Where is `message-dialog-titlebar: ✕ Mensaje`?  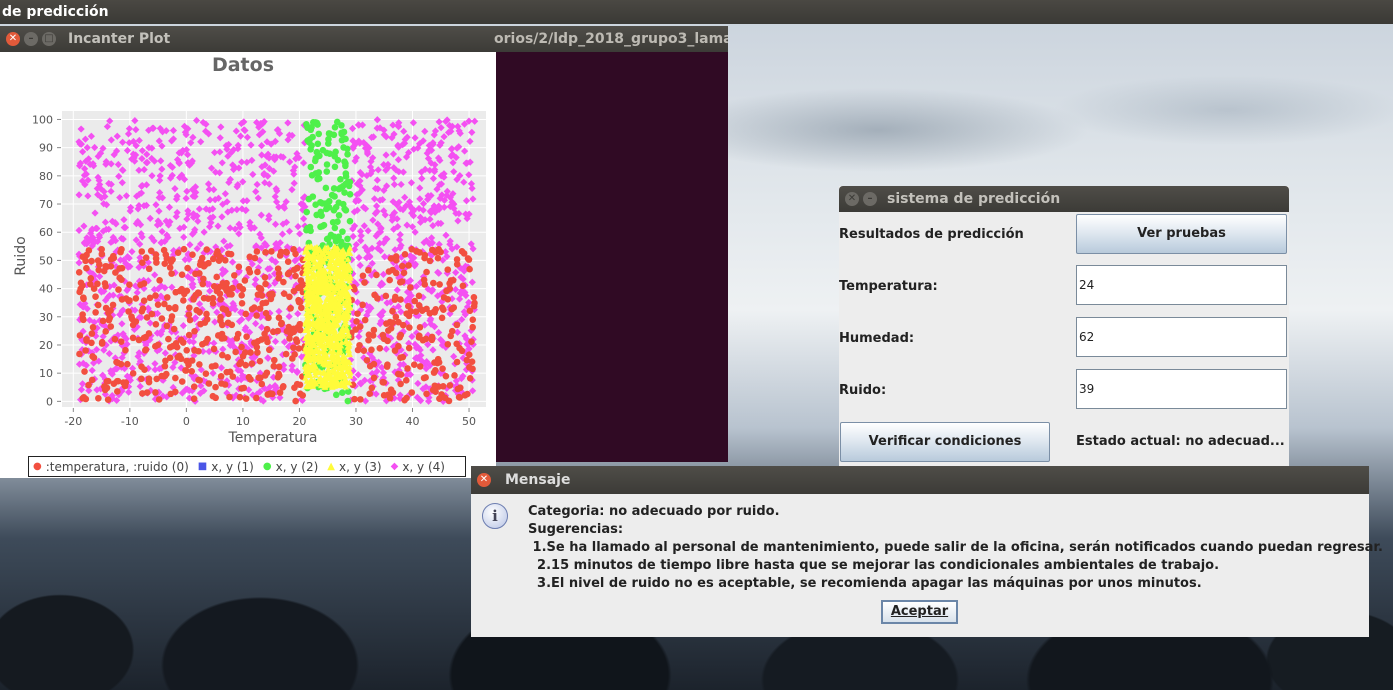
message-dialog-titlebar: ✕ Mensaje is located at coordinates (920, 480).